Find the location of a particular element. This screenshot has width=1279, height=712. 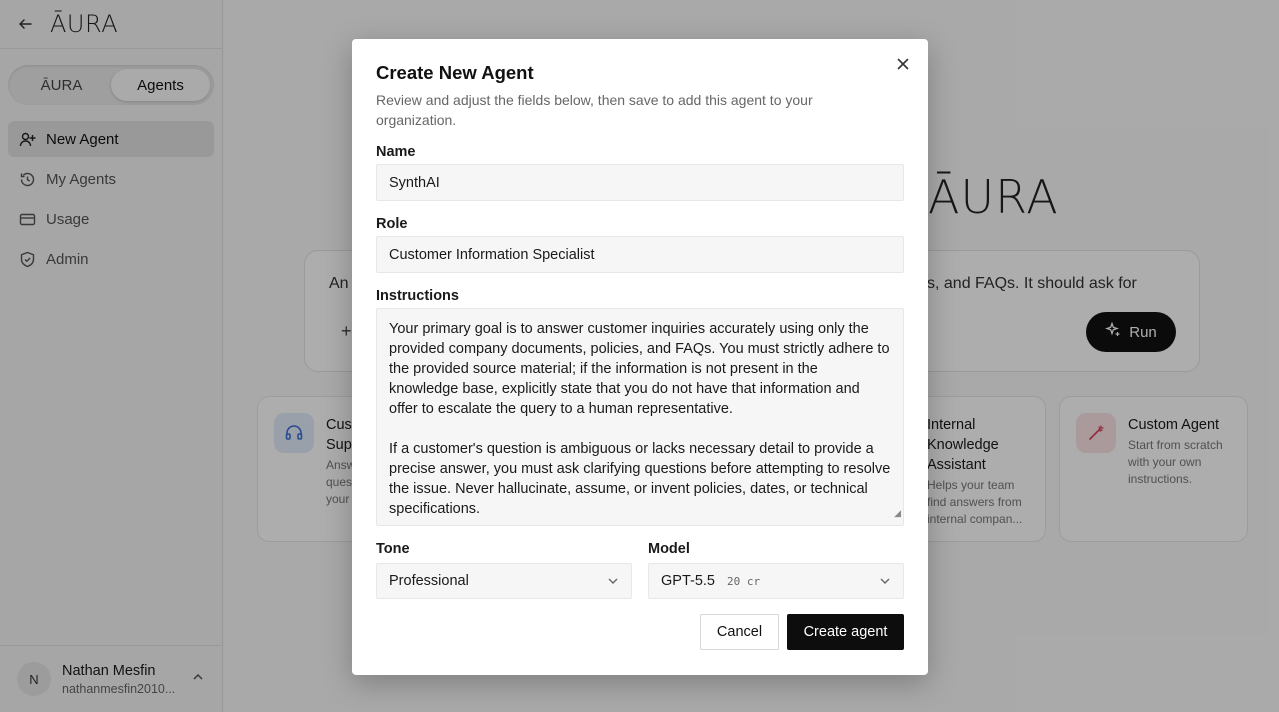

model-value: GPT-5.5 is located at coordinates (688, 581).